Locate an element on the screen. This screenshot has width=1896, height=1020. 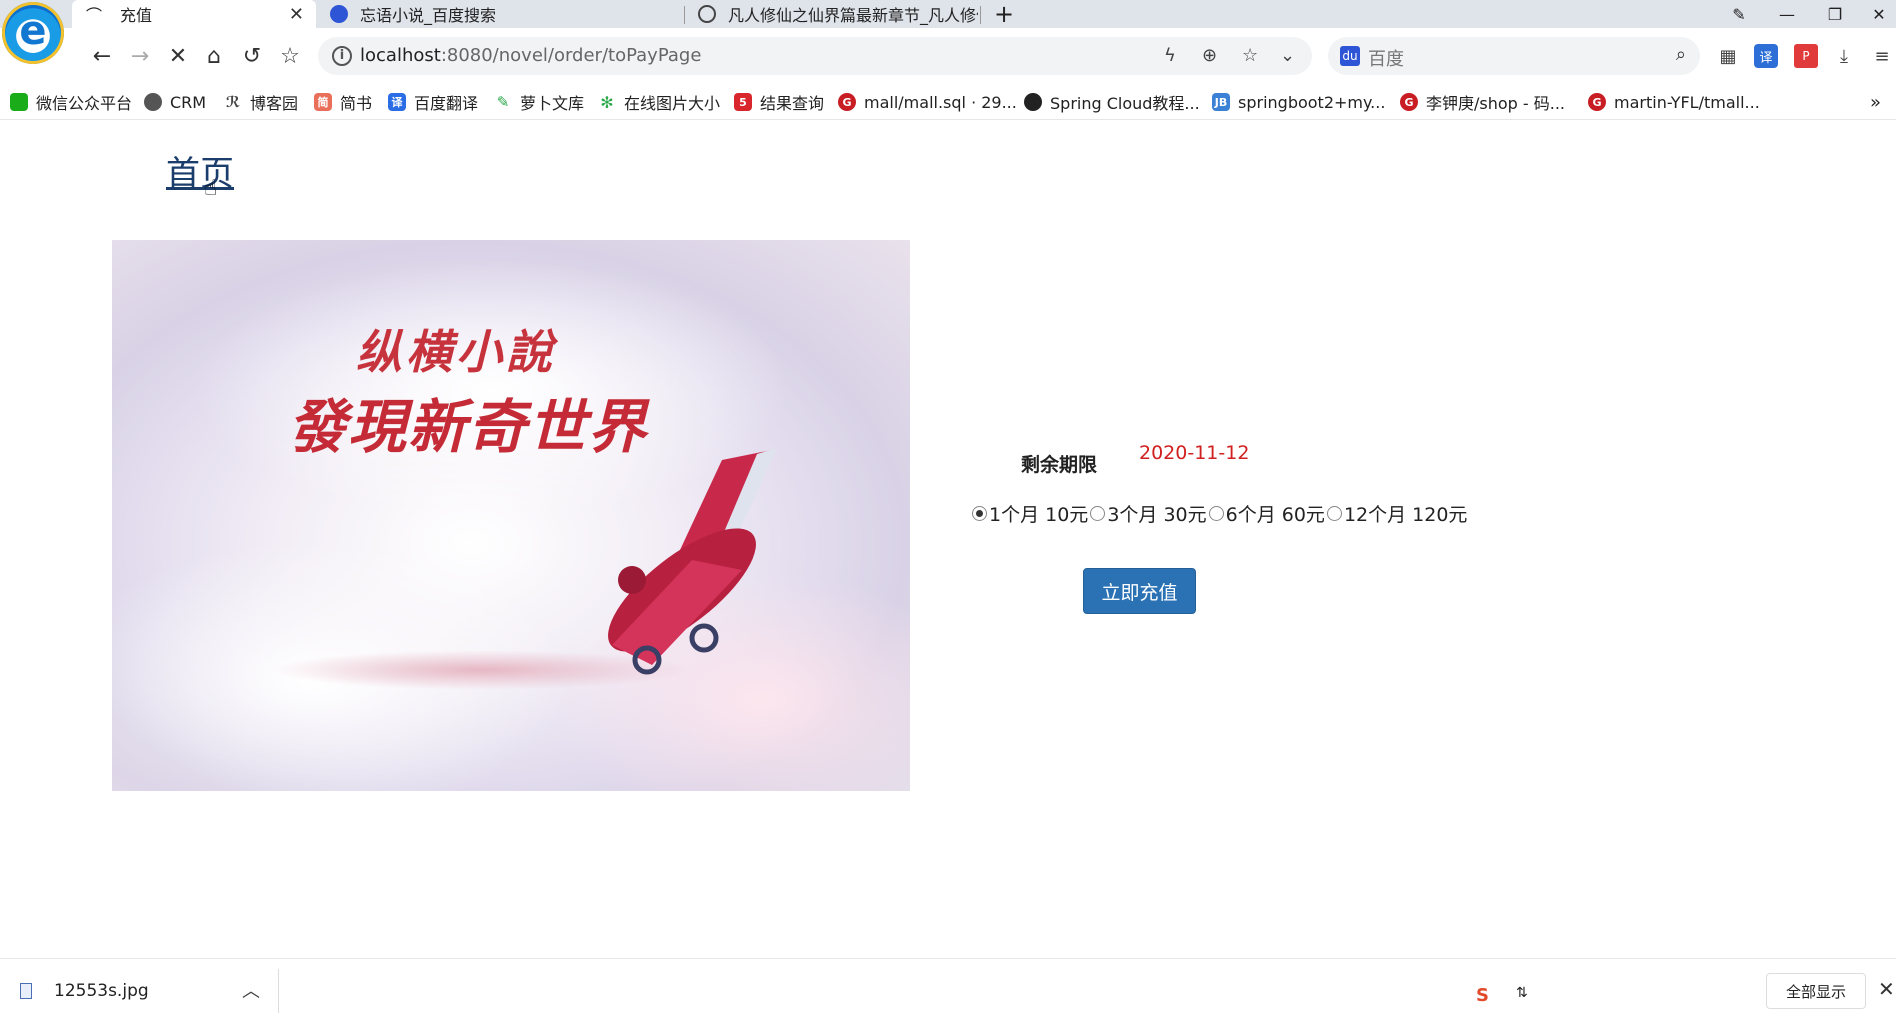
tab-title: 忘语小说_百度搜索 is located at coordinates (428, 15).